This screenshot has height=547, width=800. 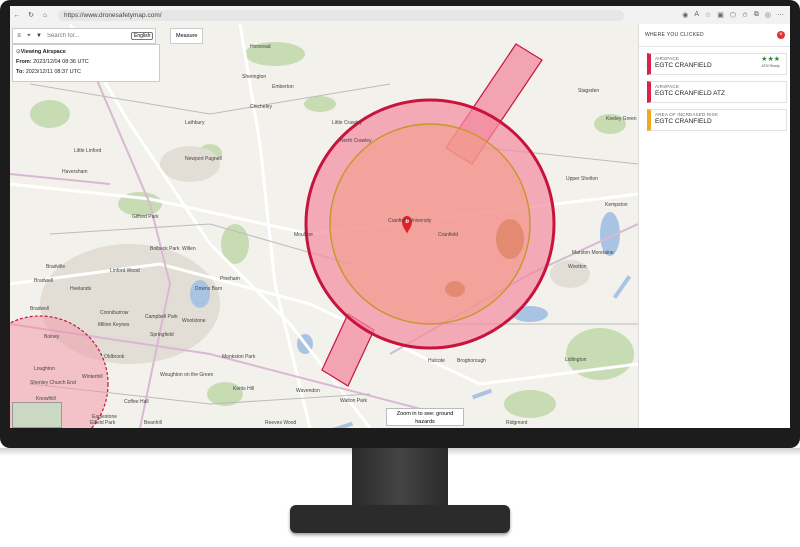 What do you see at coordinates (125, 271) in the screenshot?
I see `place-label: Linford Wood` at bounding box center [125, 271].